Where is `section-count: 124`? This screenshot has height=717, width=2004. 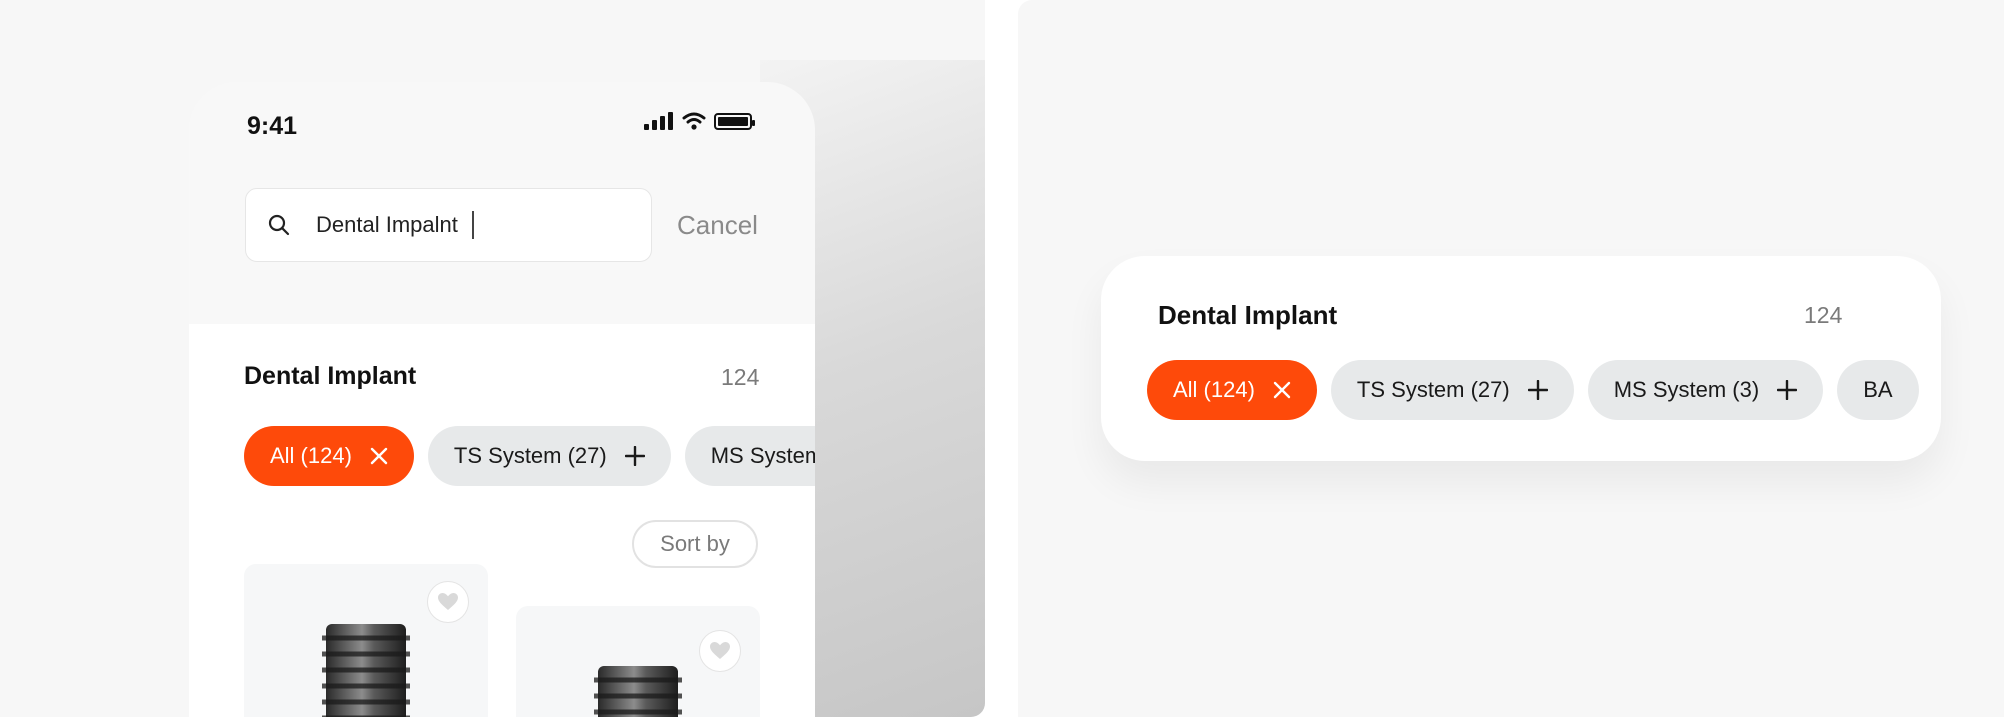
section-count: 124 is located at coordinates (740, 377).